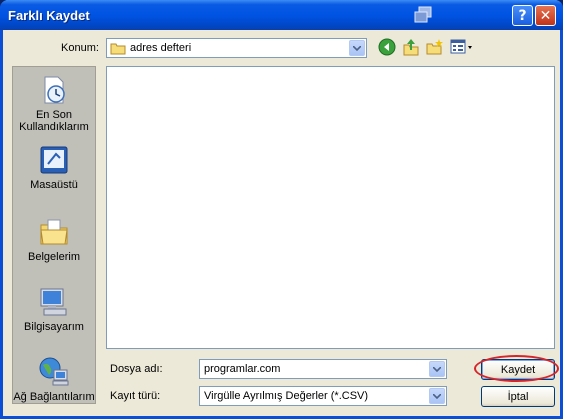 This screenshot has height=419, width=563. I want to click on save-button: Kaydet, so click(518, 369).